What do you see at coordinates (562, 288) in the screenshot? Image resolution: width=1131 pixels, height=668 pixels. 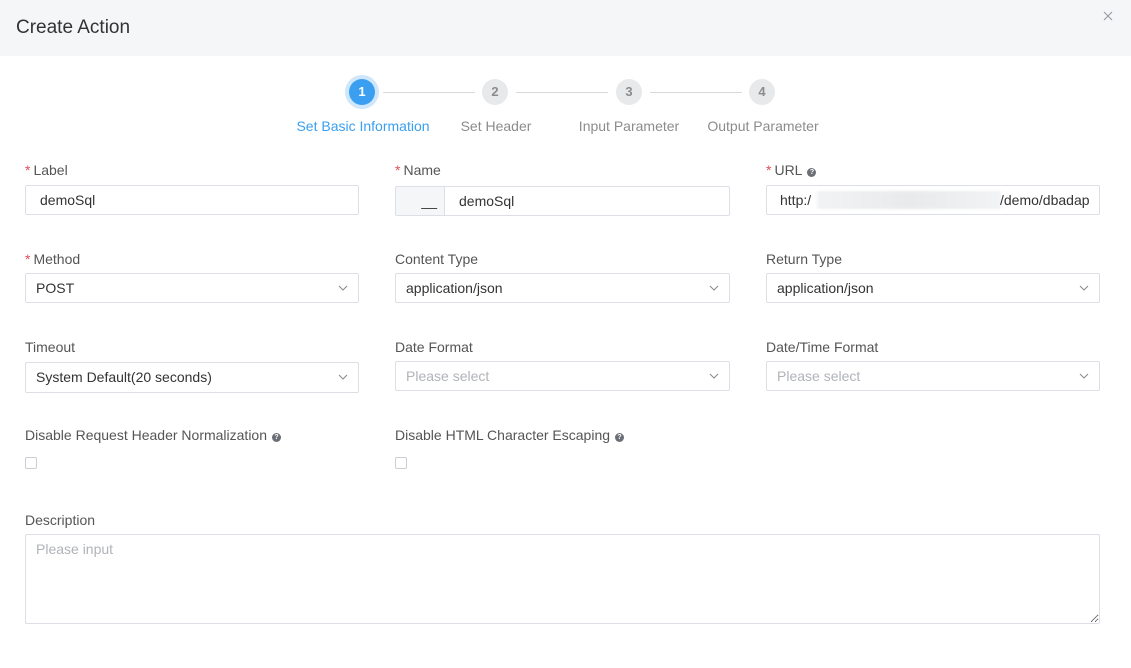 I see `content-type-select: application/json` at bounding box center [562, 288].